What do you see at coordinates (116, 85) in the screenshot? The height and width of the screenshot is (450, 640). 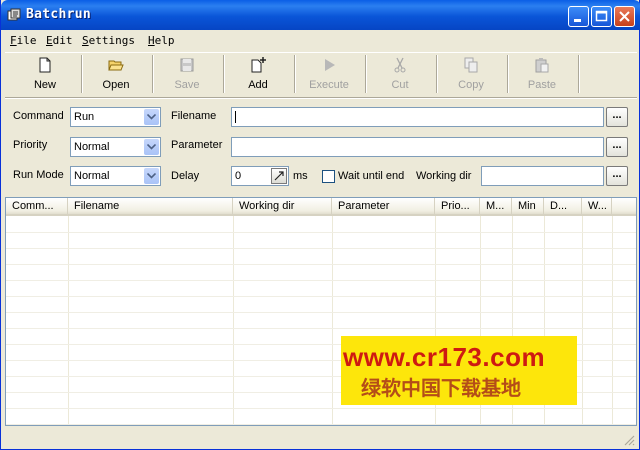 I see `open-label: Open` at bounding box center [116, 85].